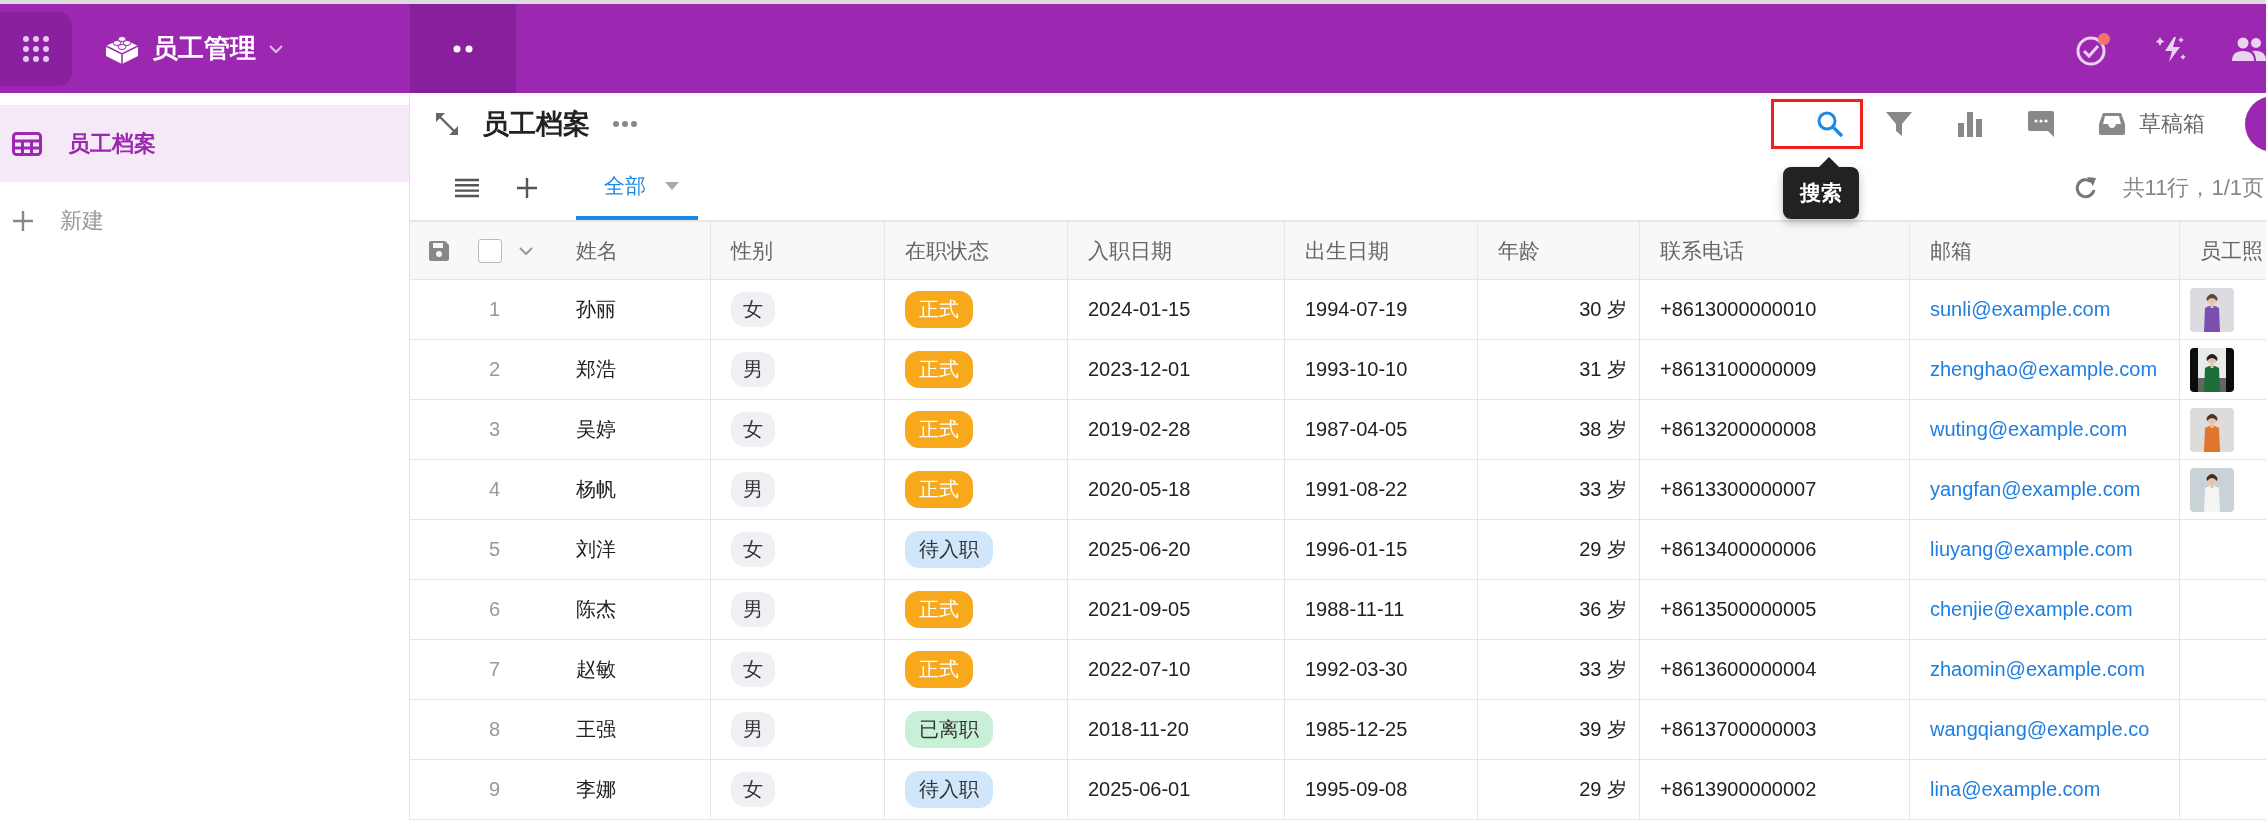 The image size is (2266, 820). I want to click on drafts-button: 草稿箱, so click(2152, 124).